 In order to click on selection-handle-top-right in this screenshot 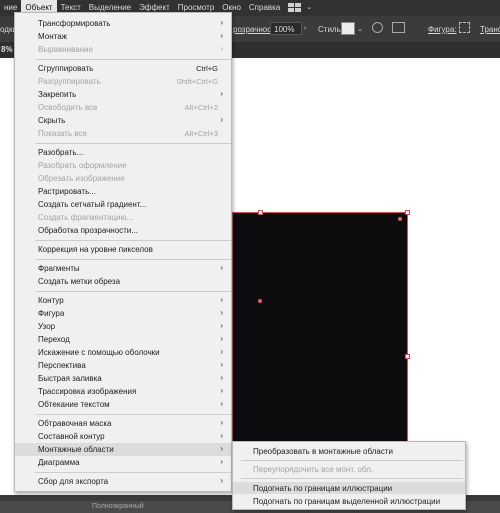, I will do `click(407, 212)`.